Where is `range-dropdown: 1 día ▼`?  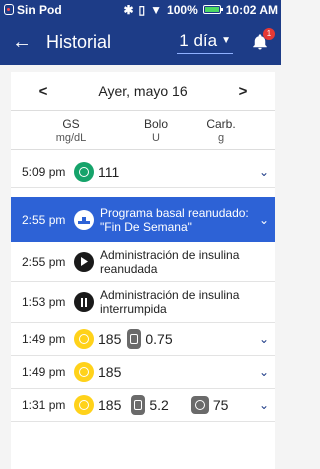 range-dropdown: 1 día ▼ is located at coordinates (205, 42).